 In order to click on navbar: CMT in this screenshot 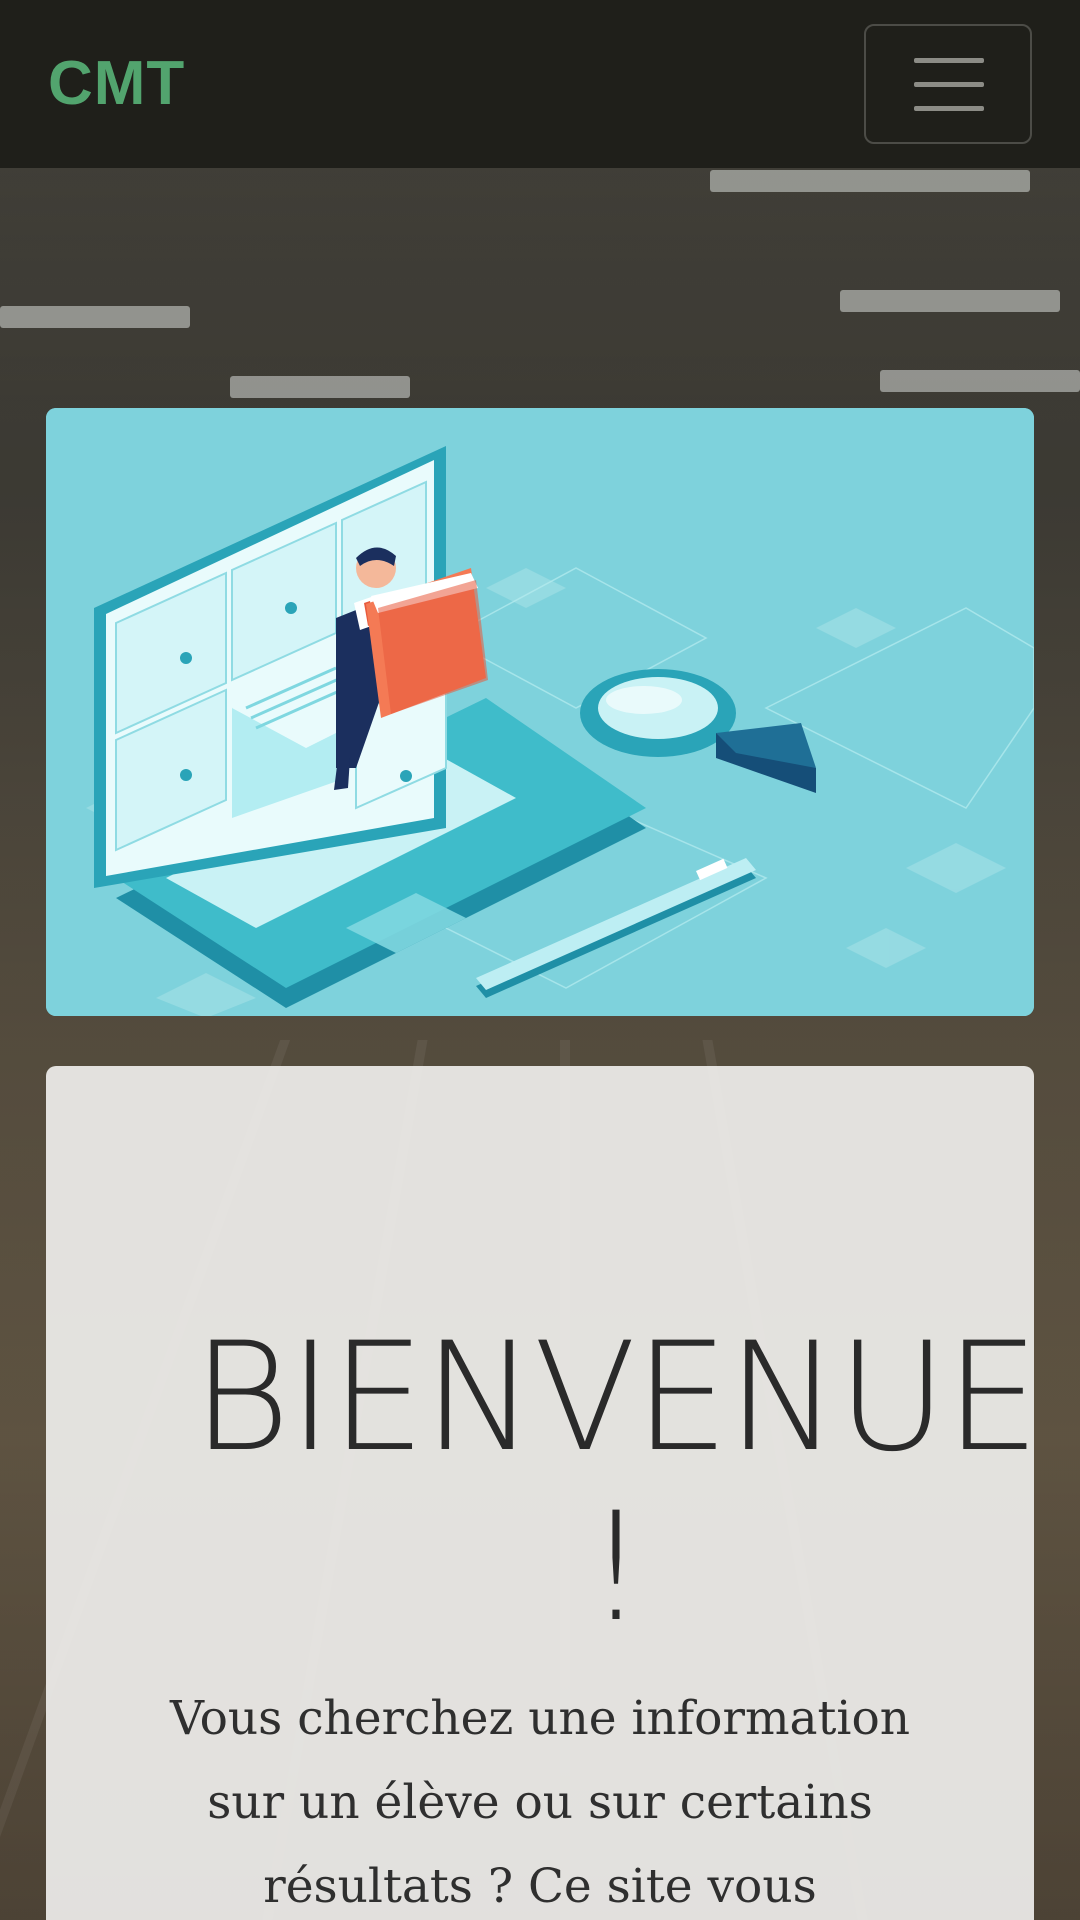, I will do `click(540, 84)`.